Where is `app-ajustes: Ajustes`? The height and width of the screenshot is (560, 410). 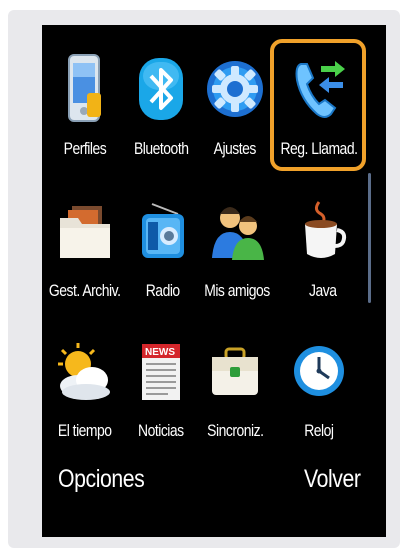
app-ajustes: Ajustes is located at coordinates (235, 113).